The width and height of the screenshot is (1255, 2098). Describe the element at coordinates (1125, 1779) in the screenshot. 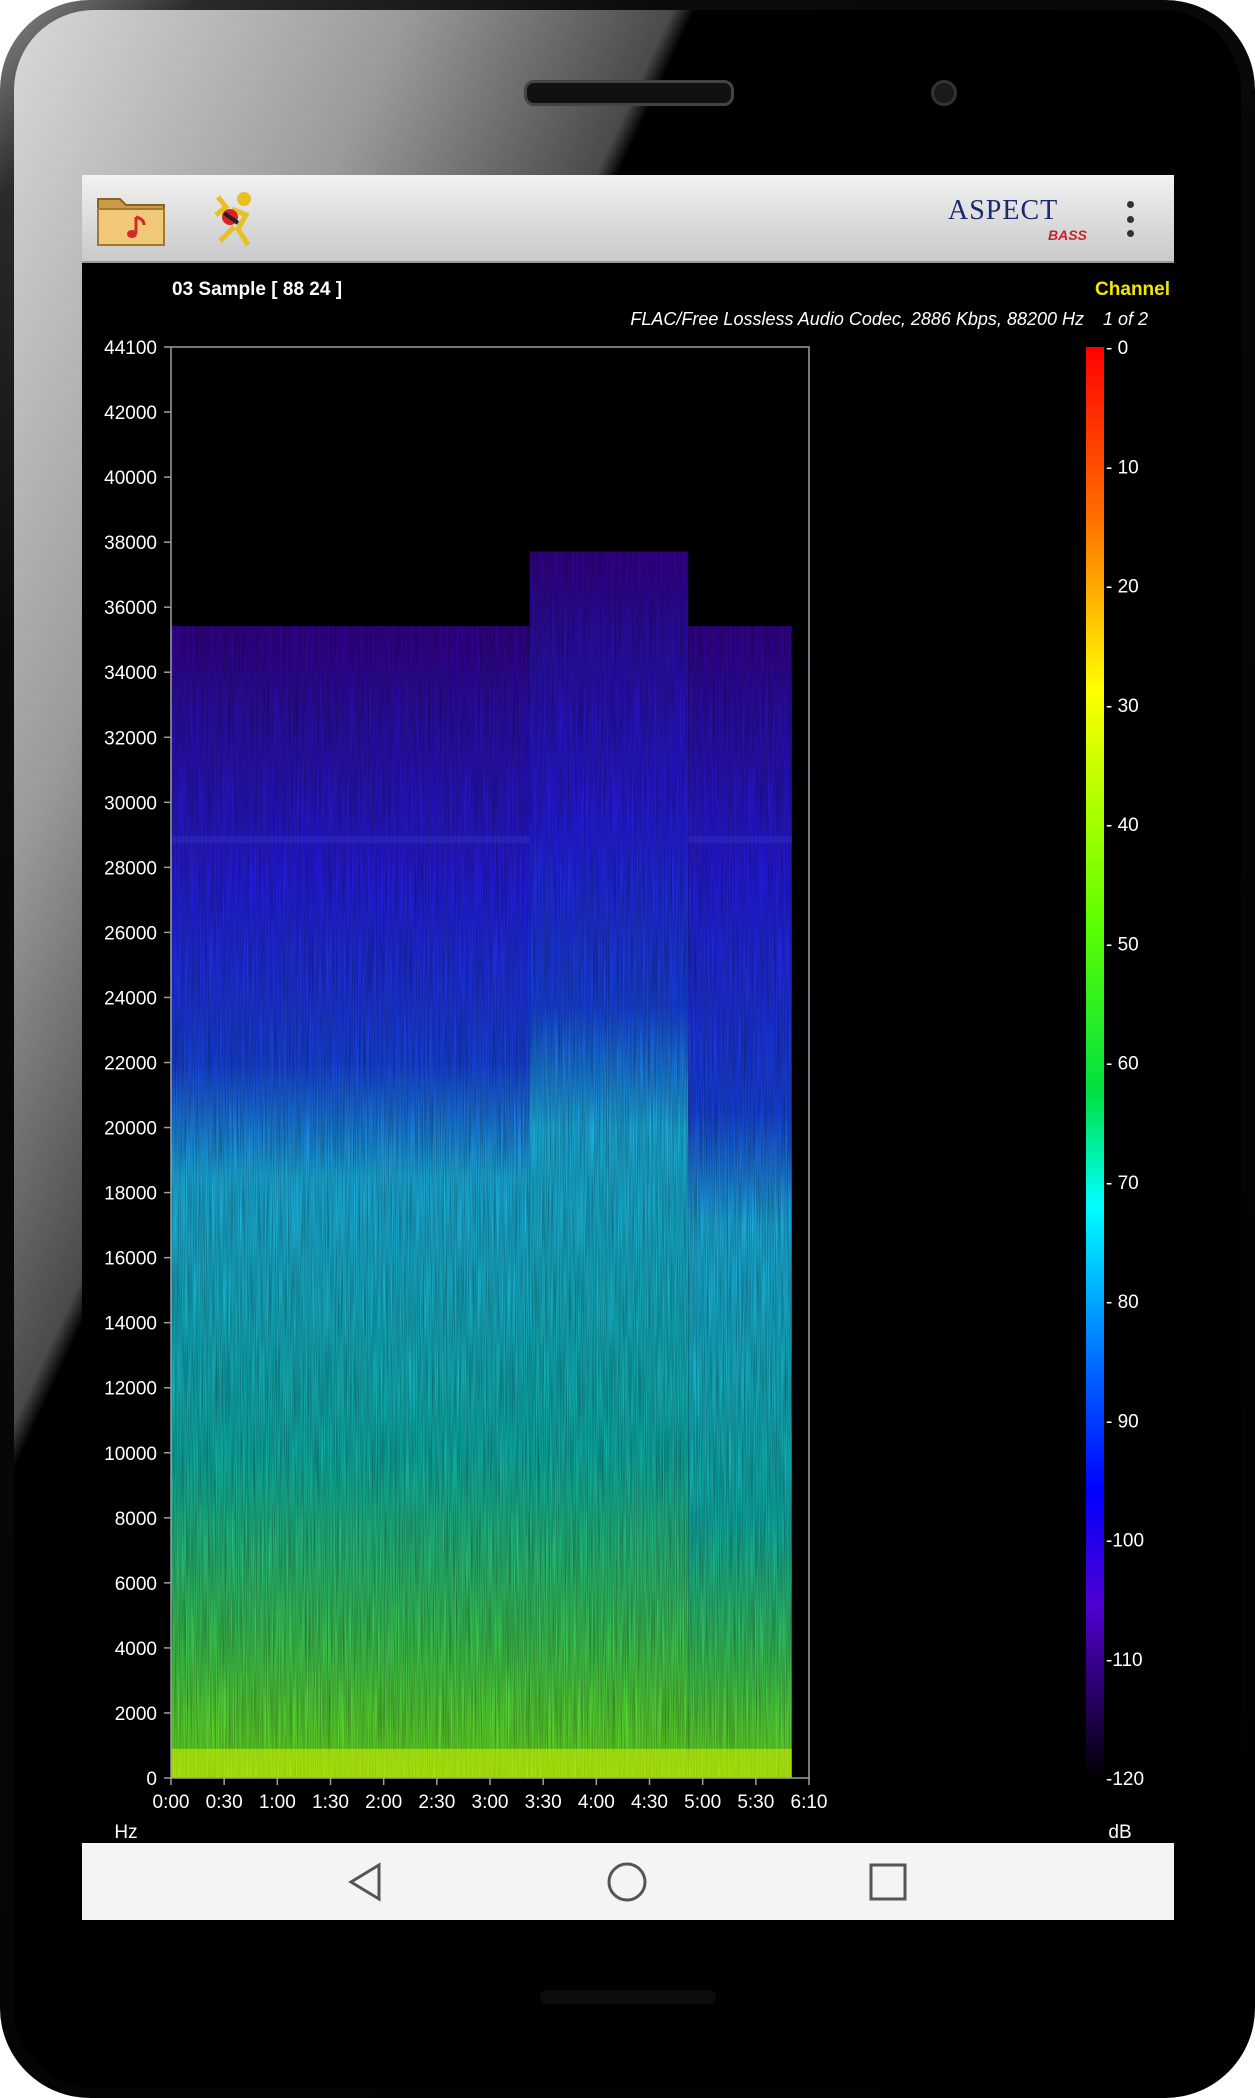

I see `colorbar-tick-label: -120` at that location.